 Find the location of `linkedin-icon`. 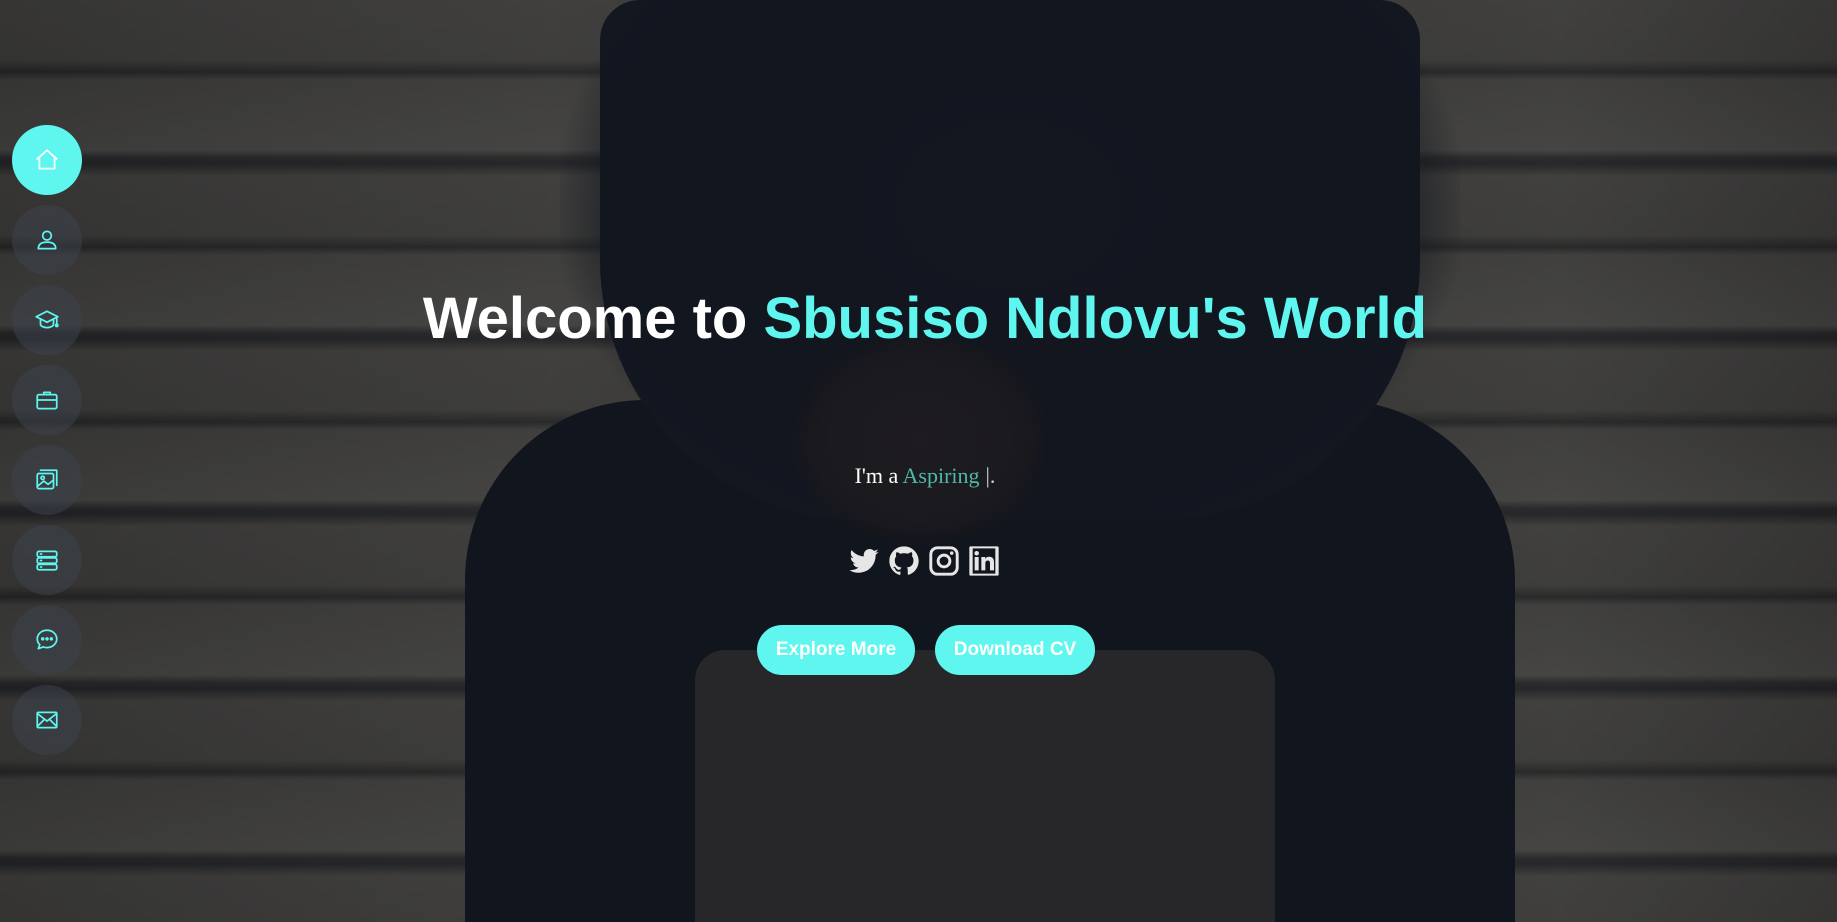

linkedin-icon is located at coordinates (984, 561).